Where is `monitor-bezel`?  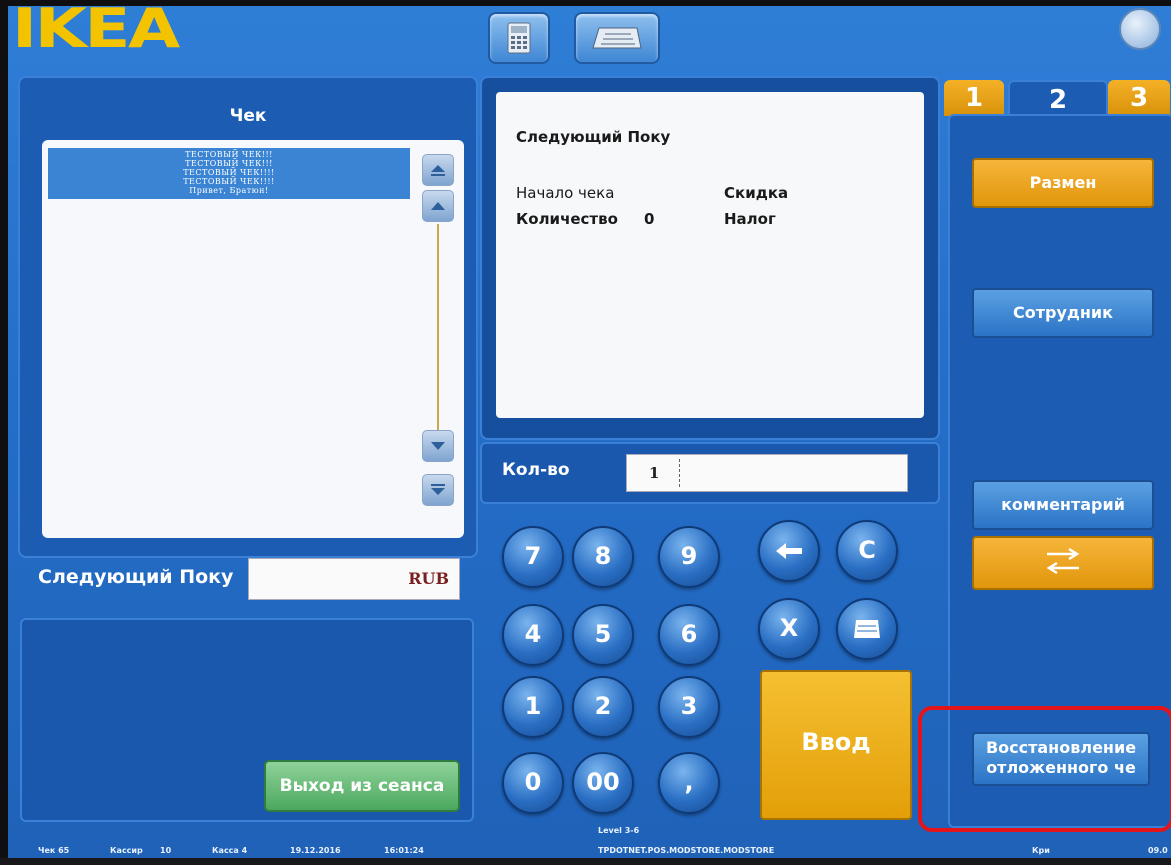 monitor-bezel is located at coordinates (585, 861).